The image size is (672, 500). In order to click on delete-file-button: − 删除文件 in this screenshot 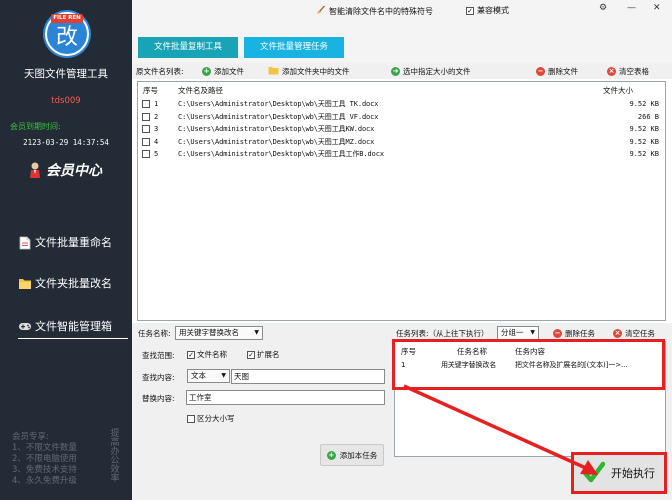, I will do `click(557, 71)`.